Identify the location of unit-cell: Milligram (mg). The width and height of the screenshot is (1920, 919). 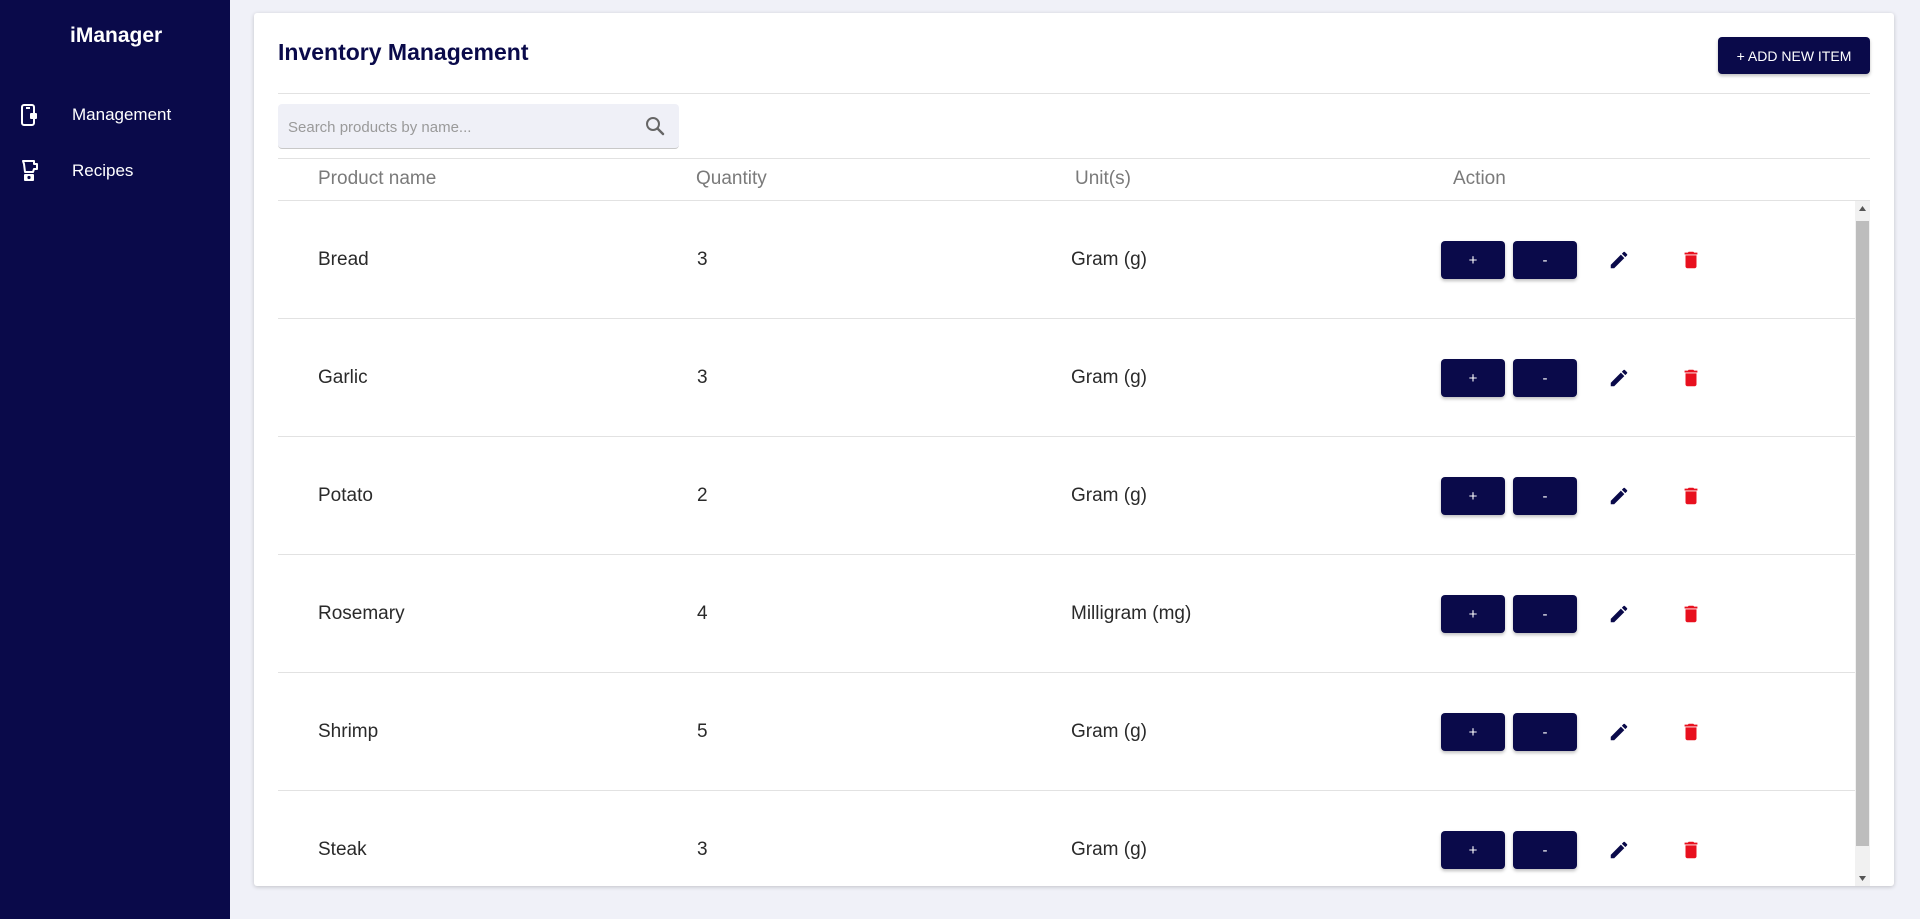
(1131, 613).